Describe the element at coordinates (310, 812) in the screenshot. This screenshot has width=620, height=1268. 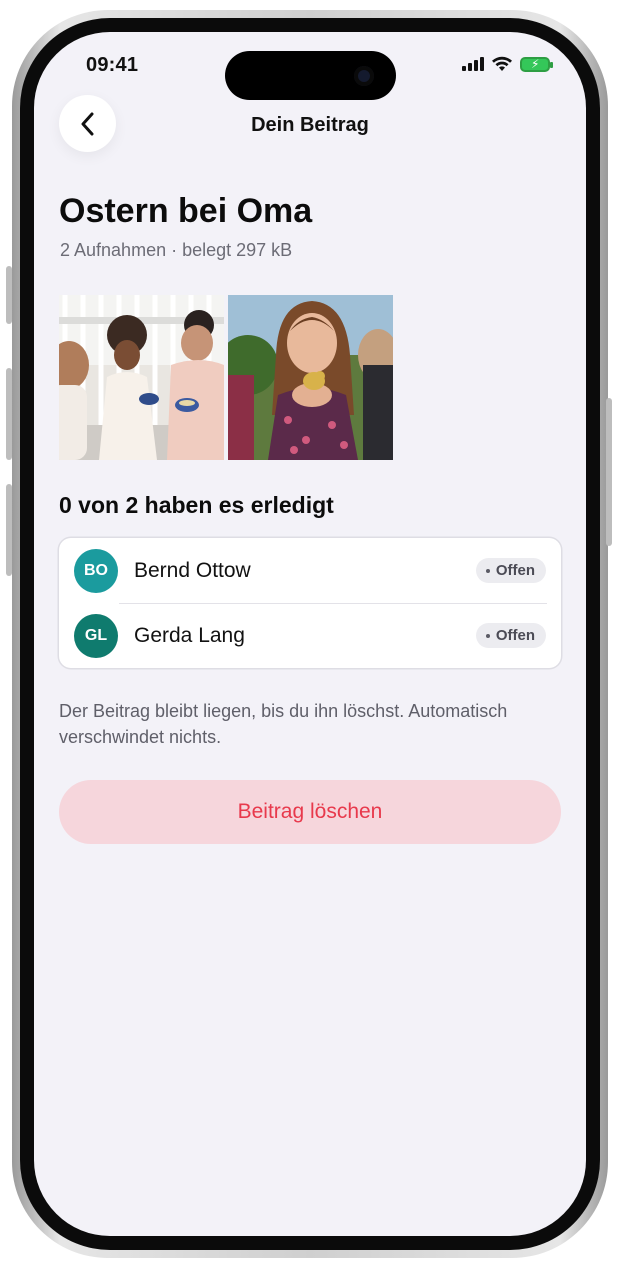
I see `delete-post-button: Beitrag löschen` at that location.